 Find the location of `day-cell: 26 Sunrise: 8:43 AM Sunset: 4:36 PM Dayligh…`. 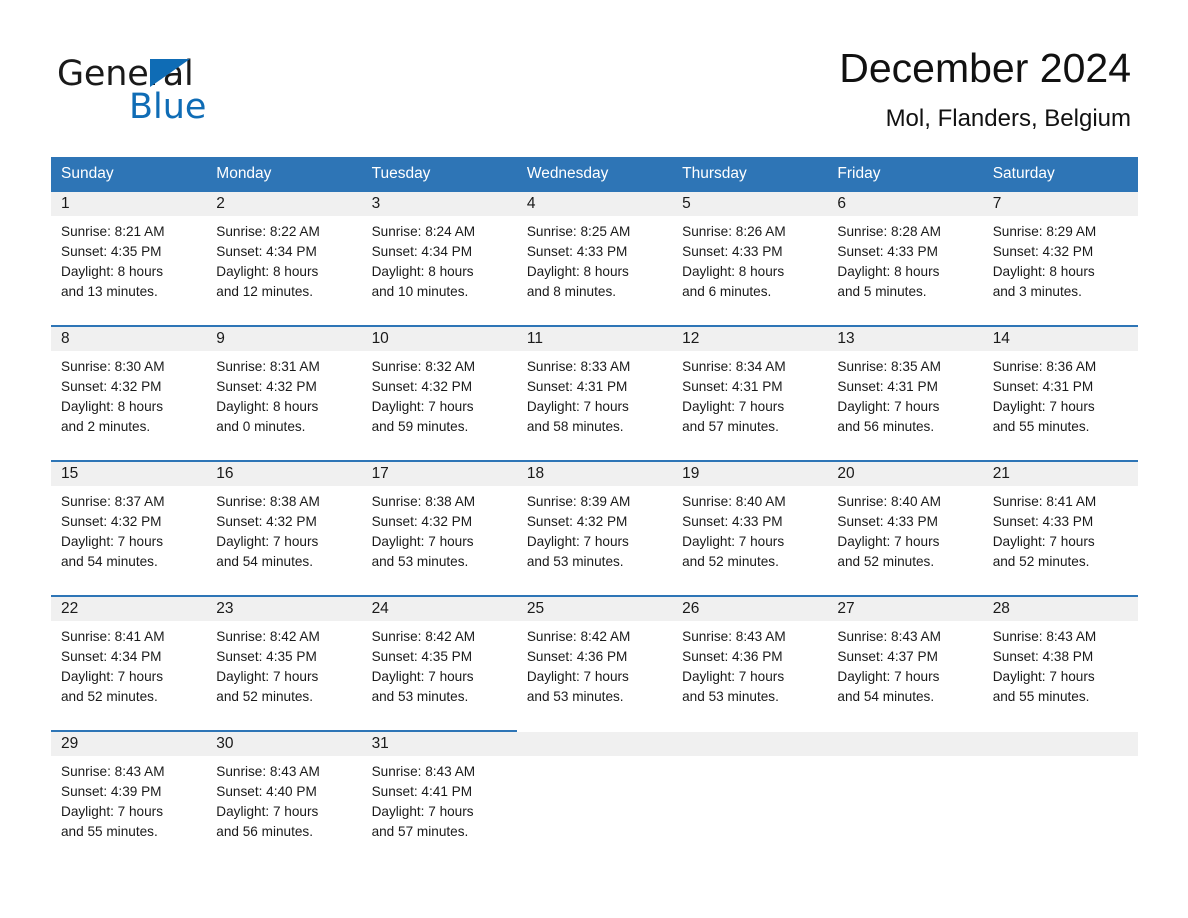

day-cell: 26 Sunrise: 8:43 AM Sunset: 4:36 PM Dayligh… is located at coordinates (750, 662).